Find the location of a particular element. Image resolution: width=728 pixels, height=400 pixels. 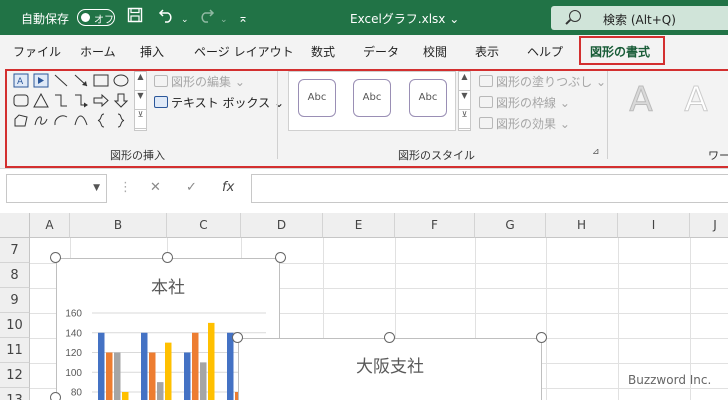

row-header: 9 is located at coordinates (15, 300).